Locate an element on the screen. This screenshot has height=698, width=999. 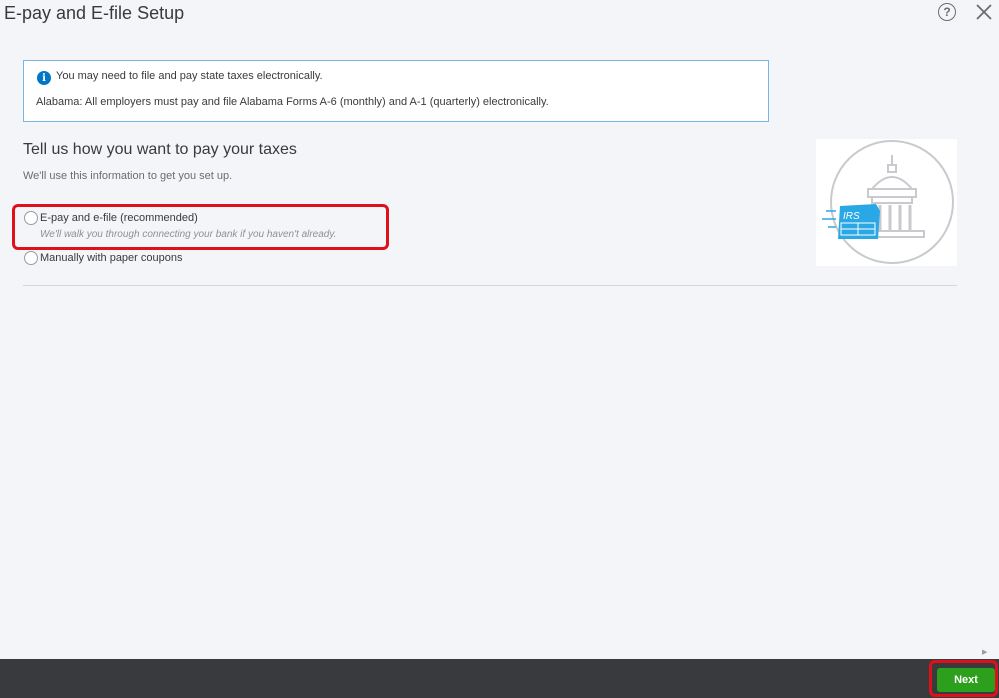
paper-coupons-option-label: Manually with paper coupons is located at coordinates (111, 258).